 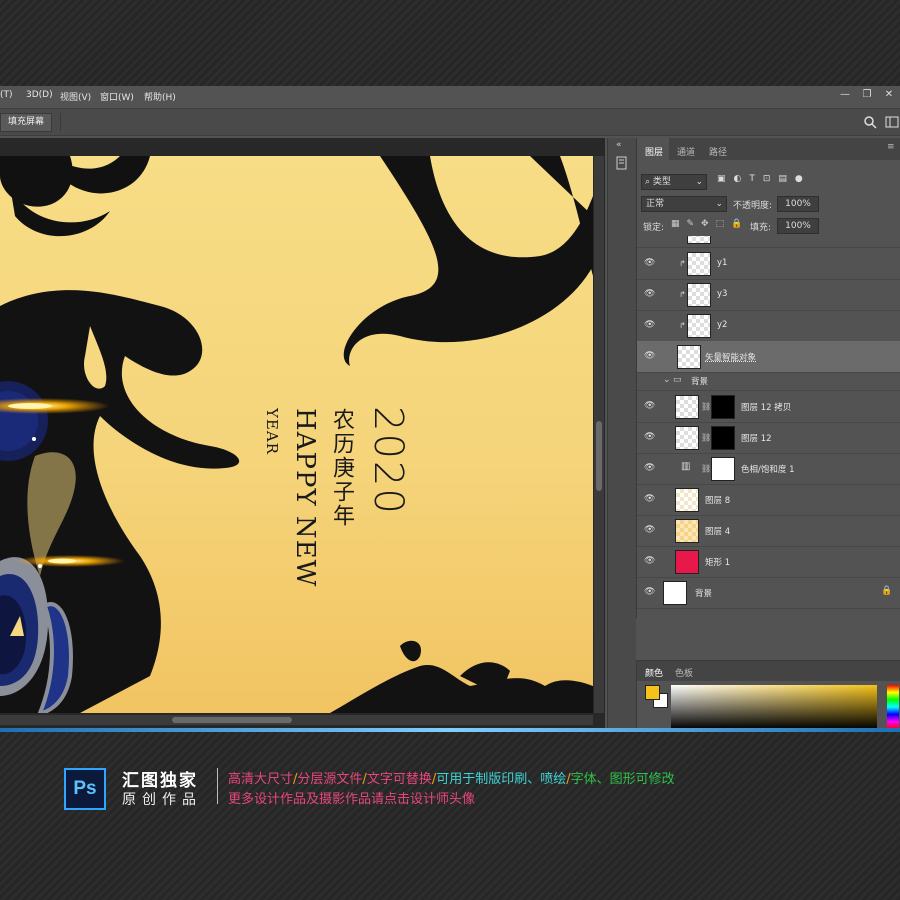 I want to click on fill-label: 填充:, so click(x=761, y=228).